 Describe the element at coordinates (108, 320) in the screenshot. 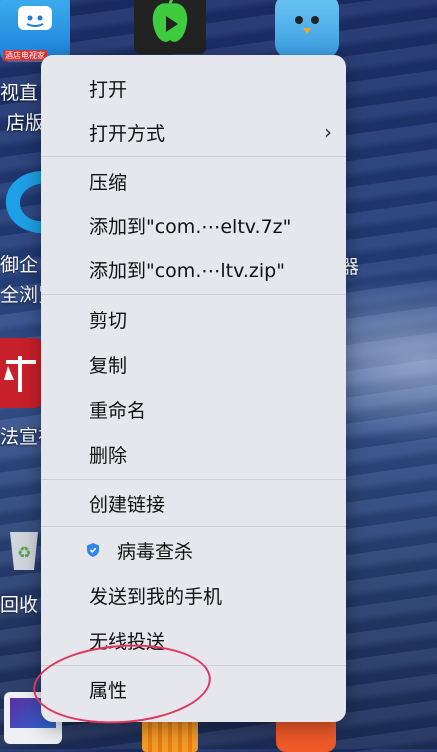

I see `menu-label: 剪切` at that location.